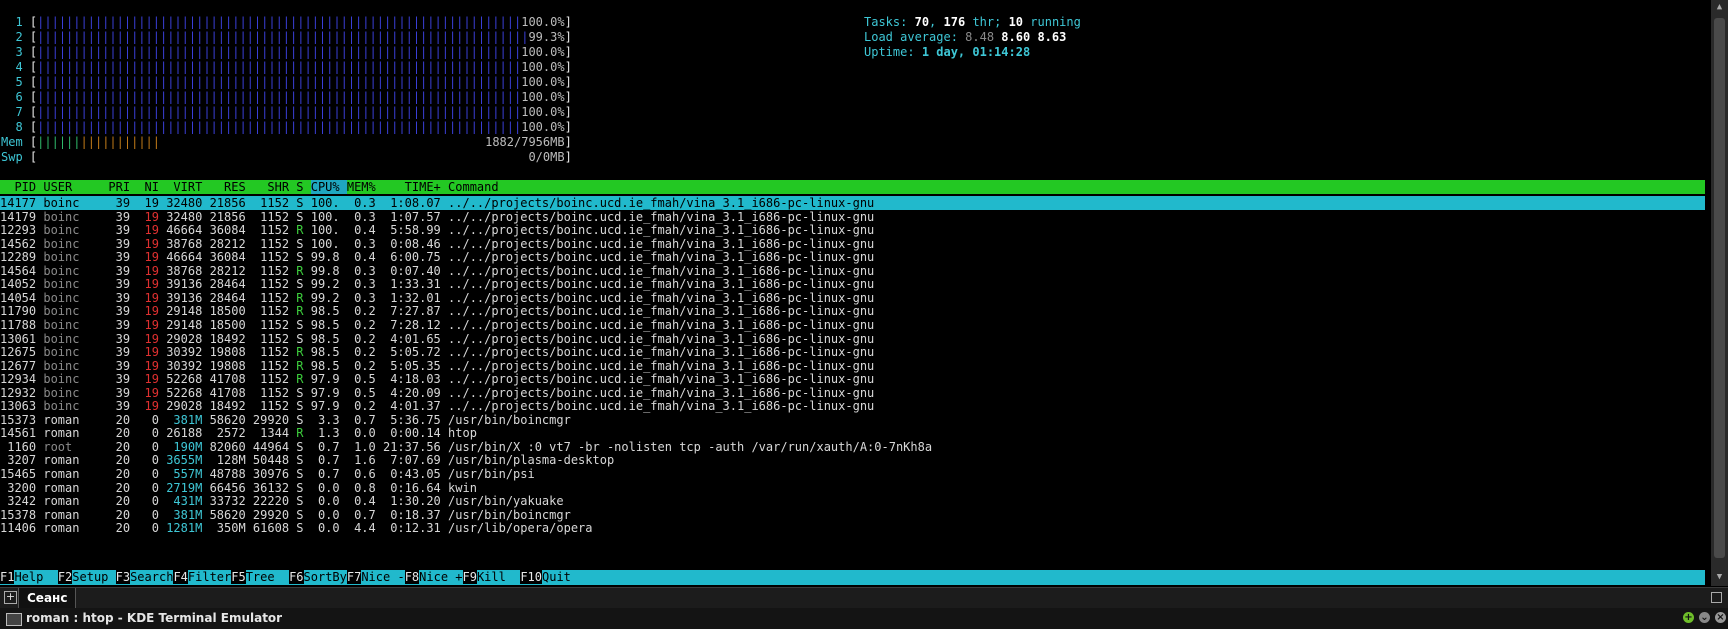 The height and width of the screenshot is (629, 1728). What do you see at coordinates (886, 22) in the screenshot?
I see `tasks-label: Tasks:` at bounding box center [886, 22].